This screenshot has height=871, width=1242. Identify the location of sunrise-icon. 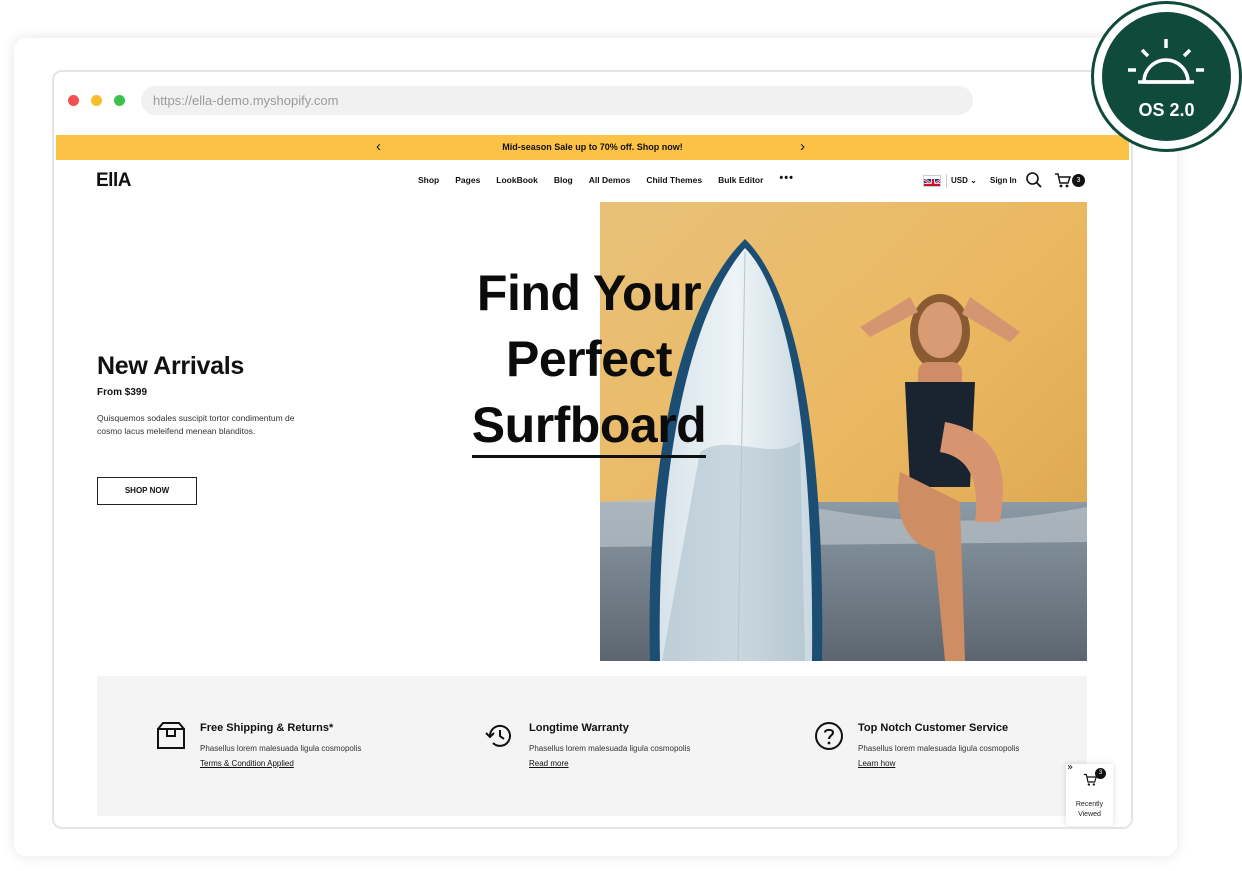
(1166, 61).